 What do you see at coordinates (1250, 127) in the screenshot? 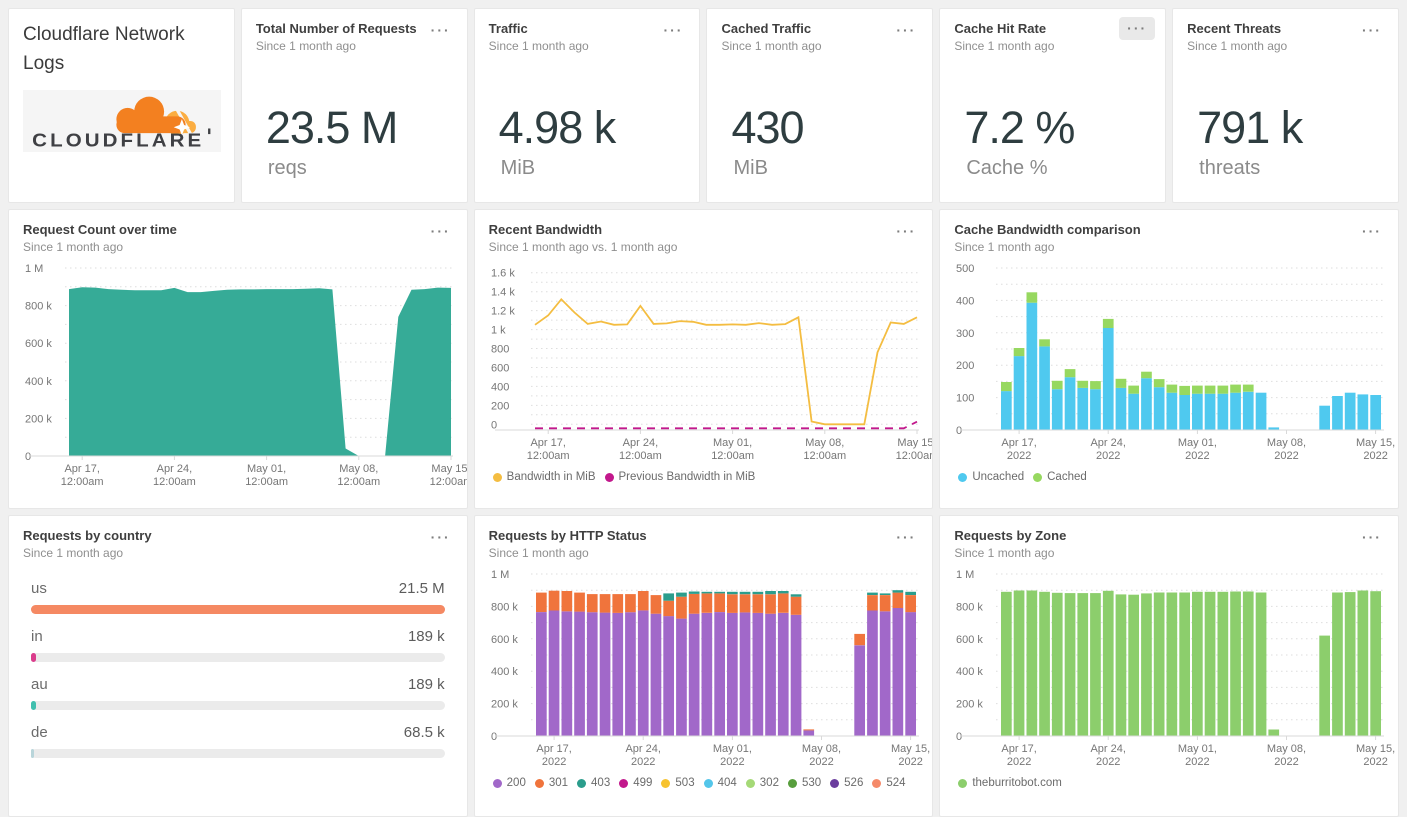
I see `stat-value: 791 k` at bounding box center [1250, 127].